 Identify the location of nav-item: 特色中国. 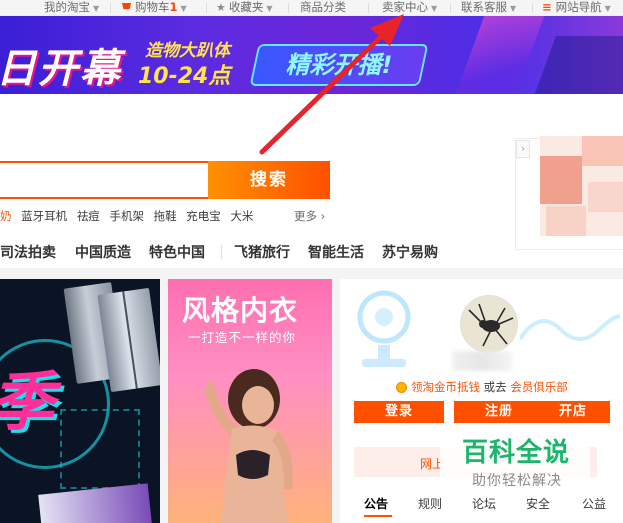
(177, 252).